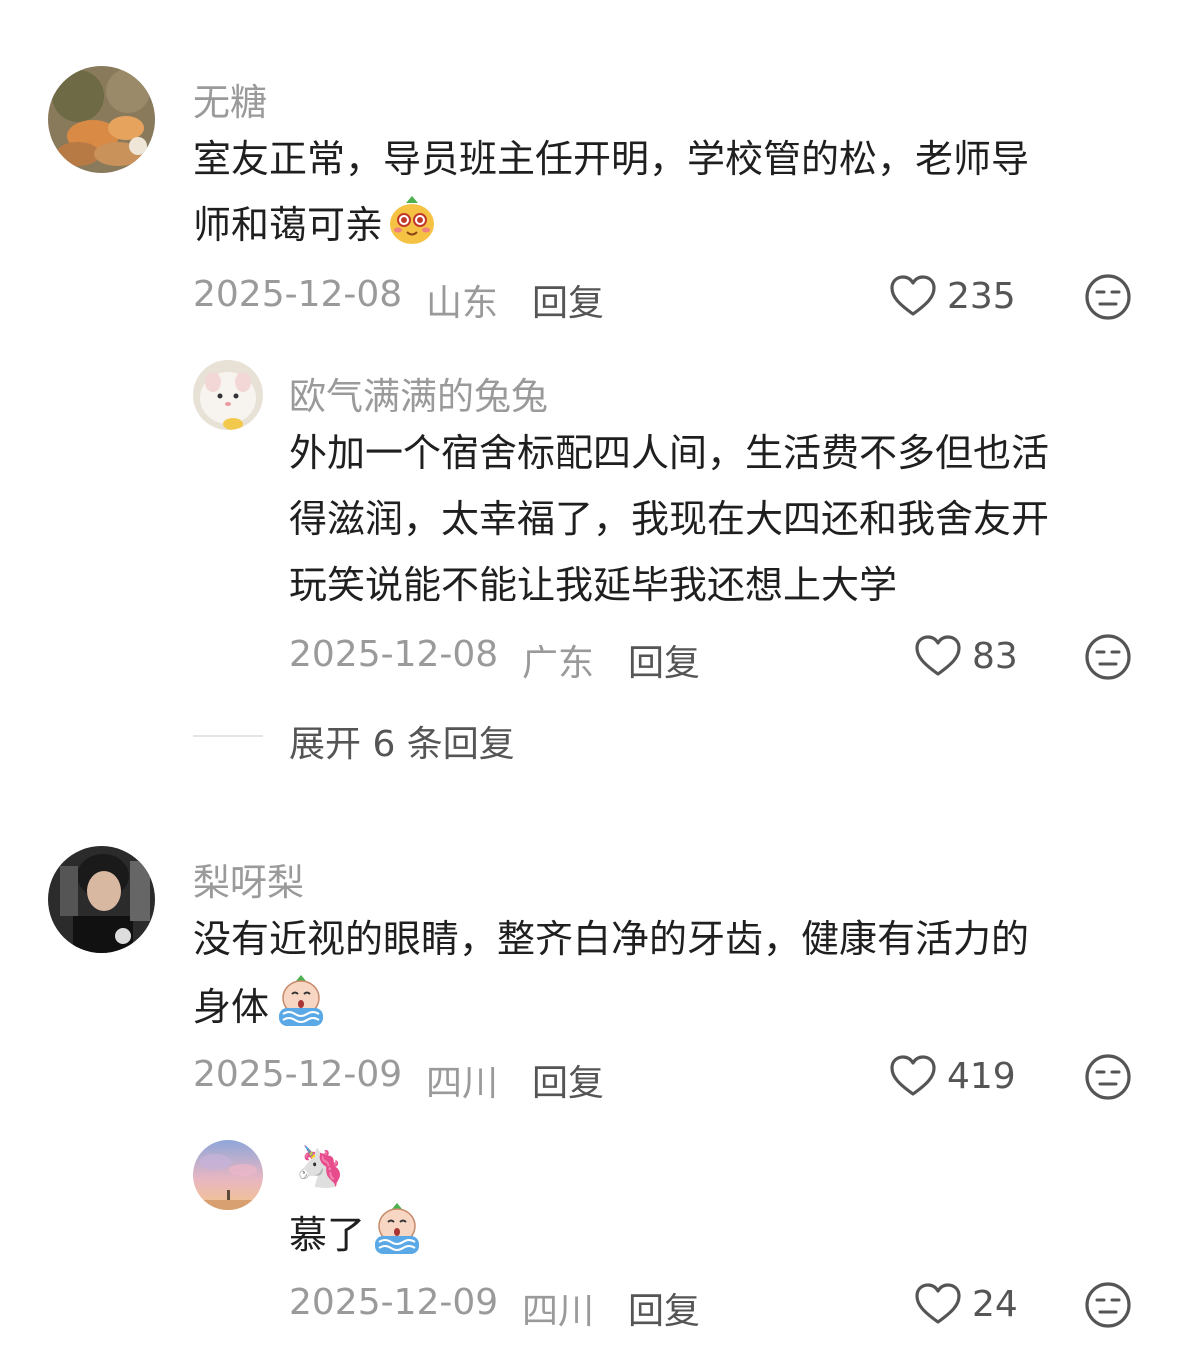  I want to click on comment-location: 四川, so click(462, 1083).